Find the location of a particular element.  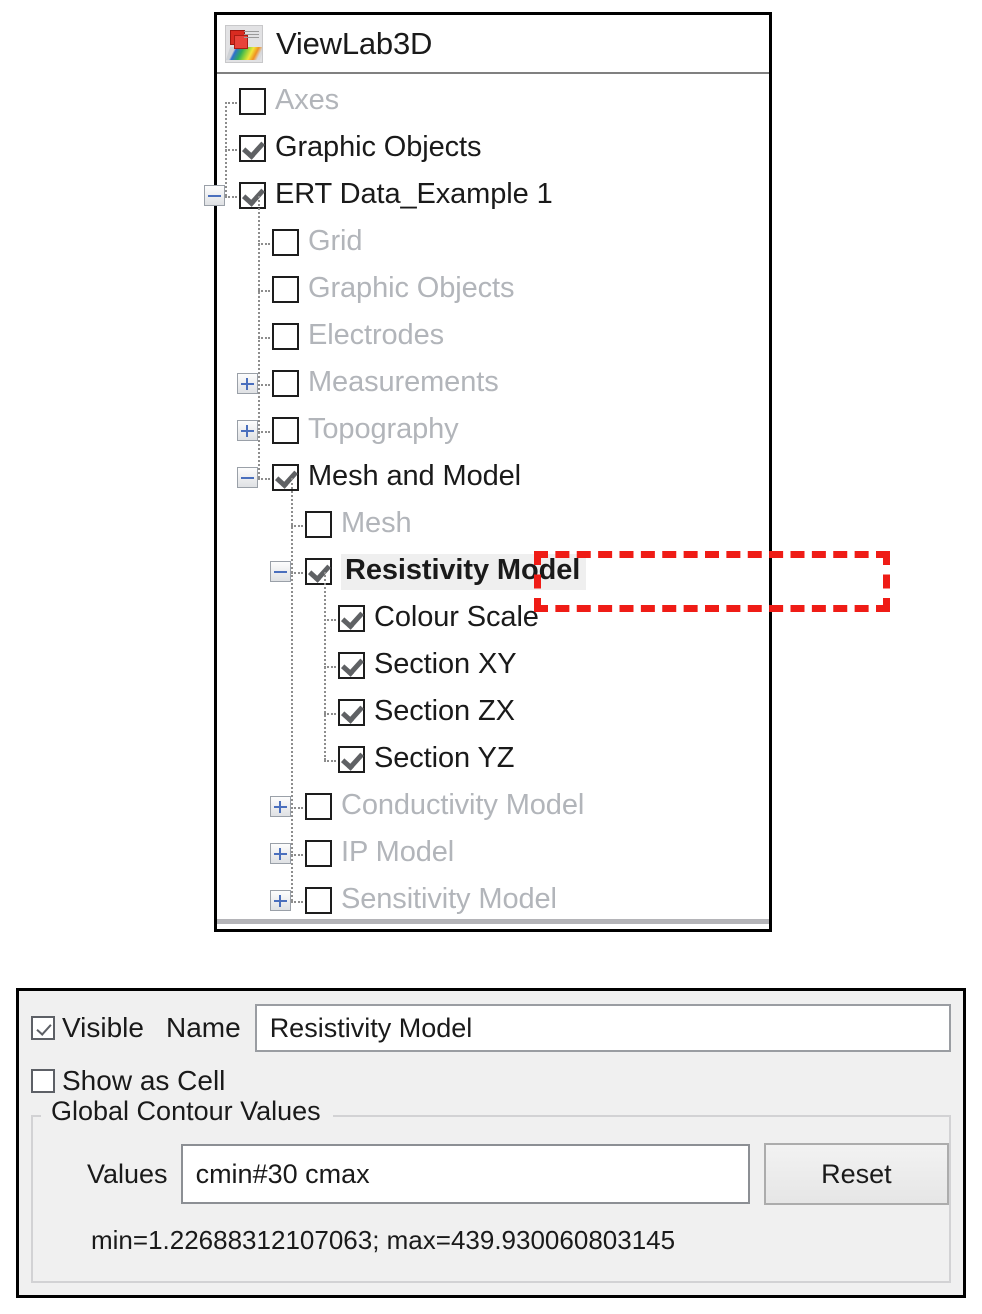

tree-item-label: Axes is located at coordinates (307, 99).